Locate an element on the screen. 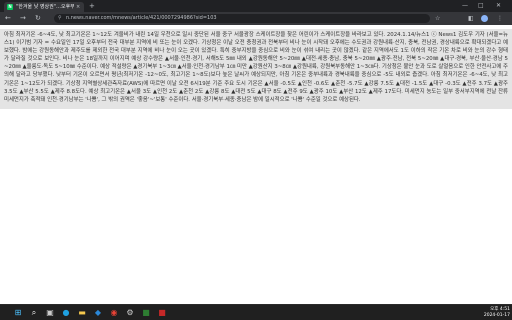  system-clock: 오후 4:51 2024-01-17 is located at coordinates (491, 313).